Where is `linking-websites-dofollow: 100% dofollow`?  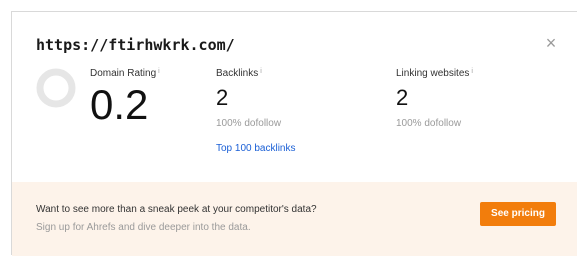
linking-websites-dofollow: 100% dofollow is located at coordinates (429, 123).